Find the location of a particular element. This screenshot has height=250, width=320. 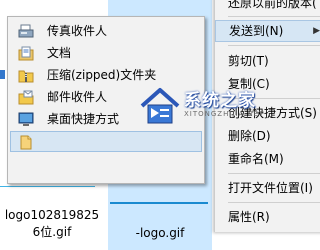

menu-item-open-file-location: 打开文件位置(I) is located at coordinates (267, 188).